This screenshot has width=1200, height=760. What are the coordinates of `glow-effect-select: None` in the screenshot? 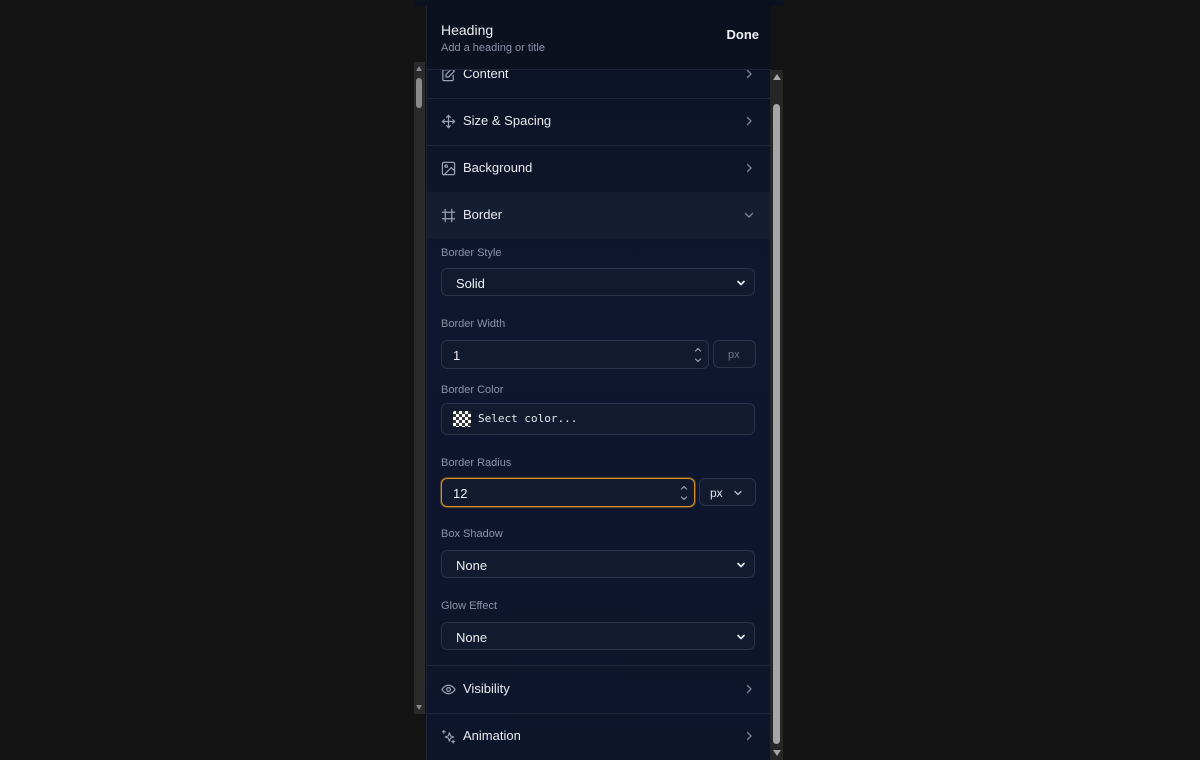 It's located at (598, 636).